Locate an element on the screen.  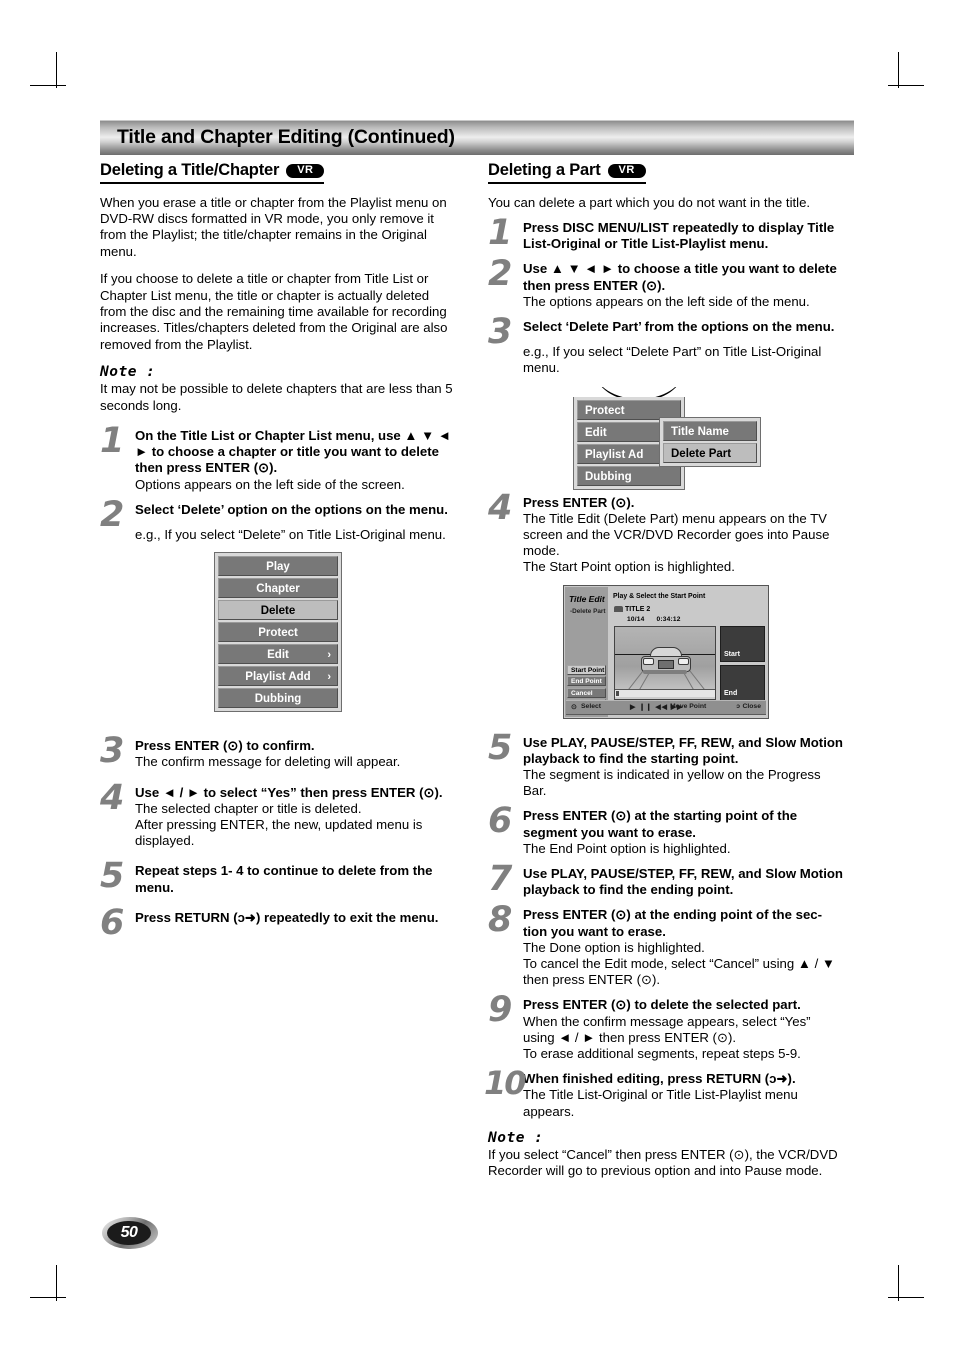
osd-item-protect: Protect is located at coordinates (278, 632).